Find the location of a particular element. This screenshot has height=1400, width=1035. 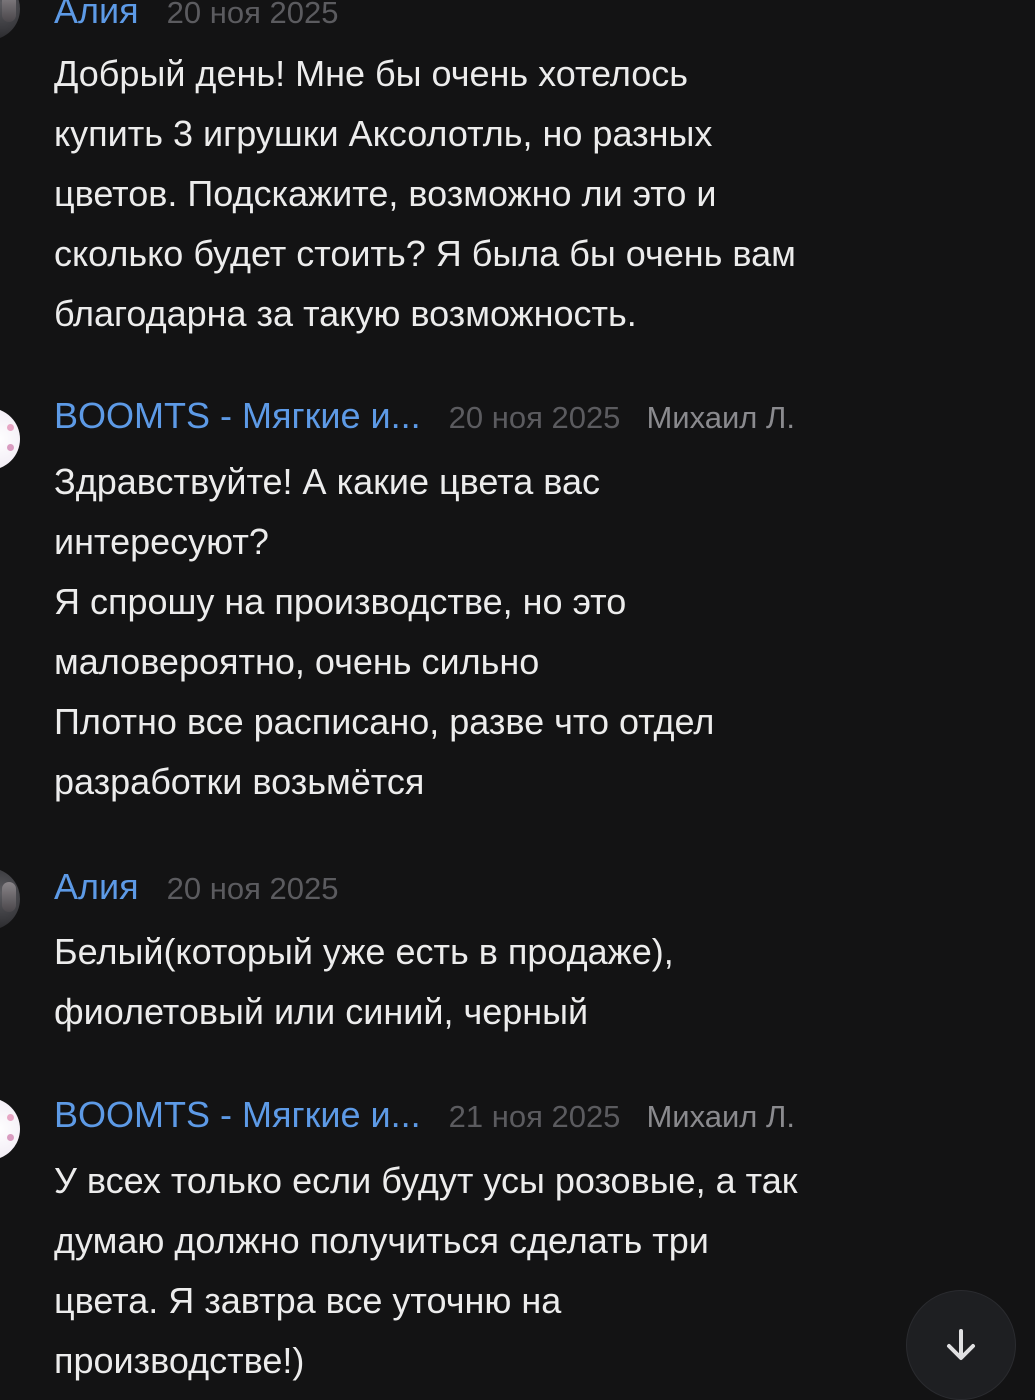

arrow-down-icon is located at coordinates (961, 1344).